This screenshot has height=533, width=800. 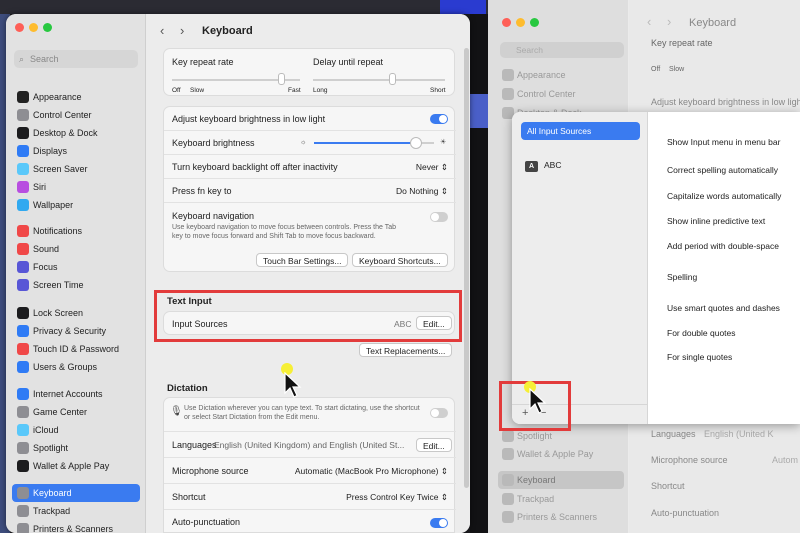 I want to click on background-auto-punctuation-label: Auto-punctuation, so click(x=685, y=513).